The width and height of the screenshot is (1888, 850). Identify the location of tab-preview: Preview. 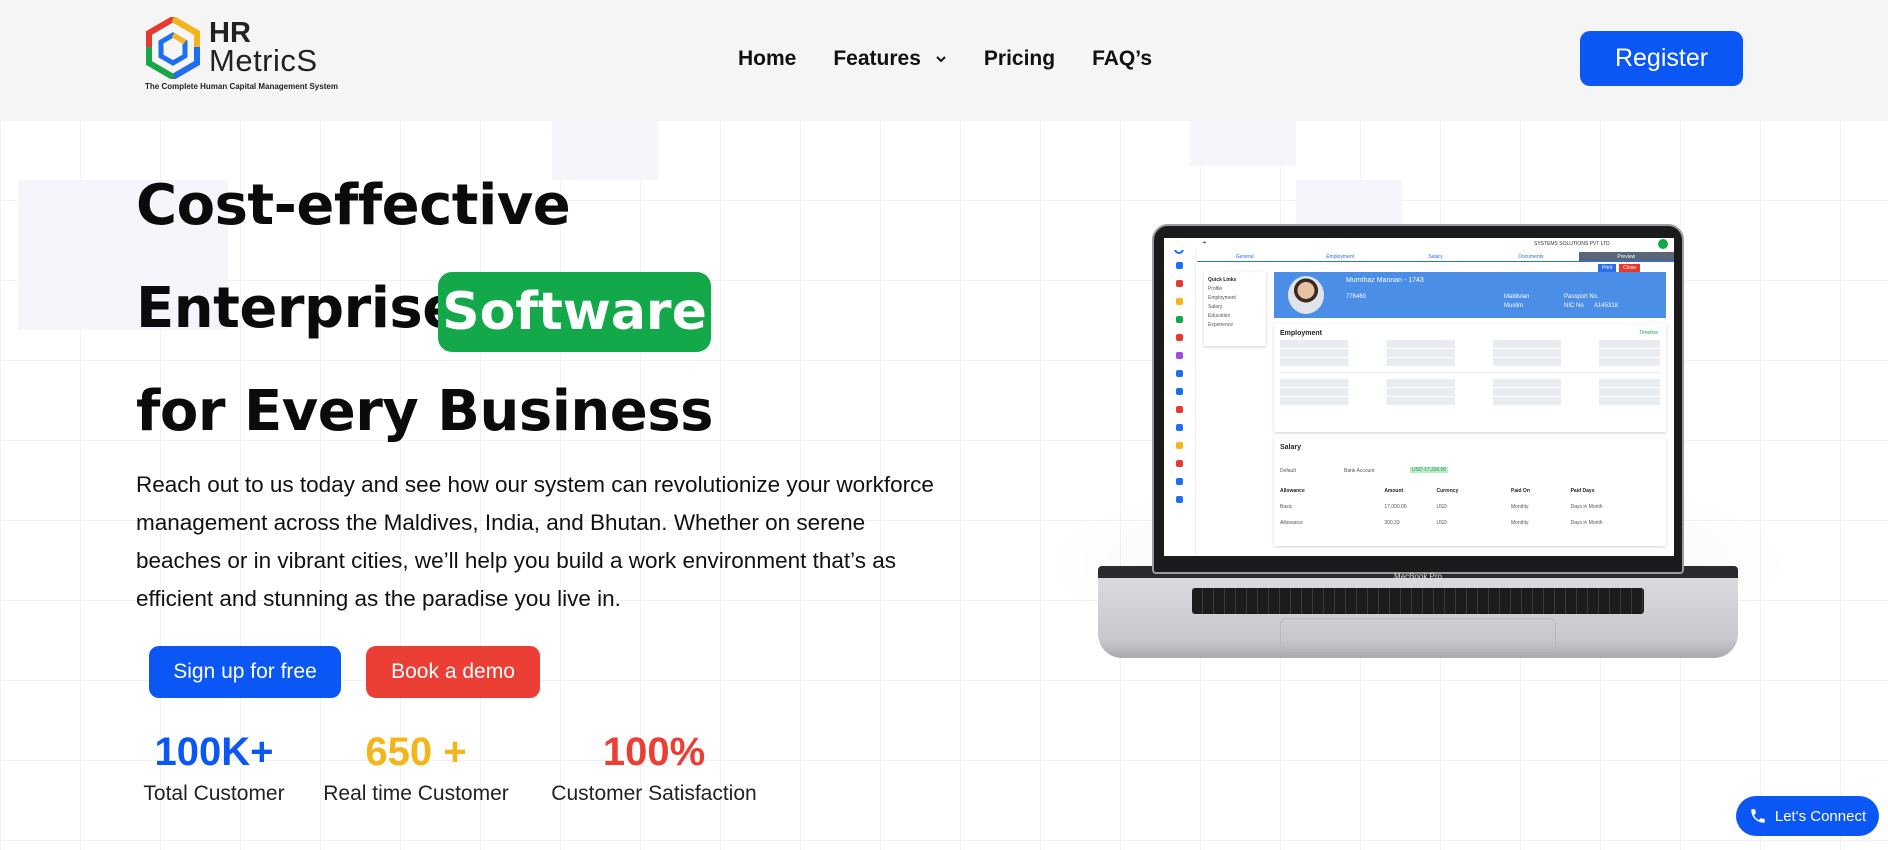
(1626, 256).